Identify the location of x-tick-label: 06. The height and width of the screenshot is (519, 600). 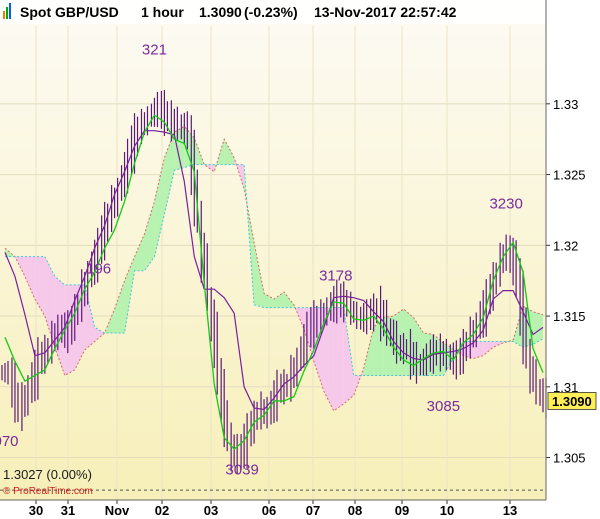
(269, 510).